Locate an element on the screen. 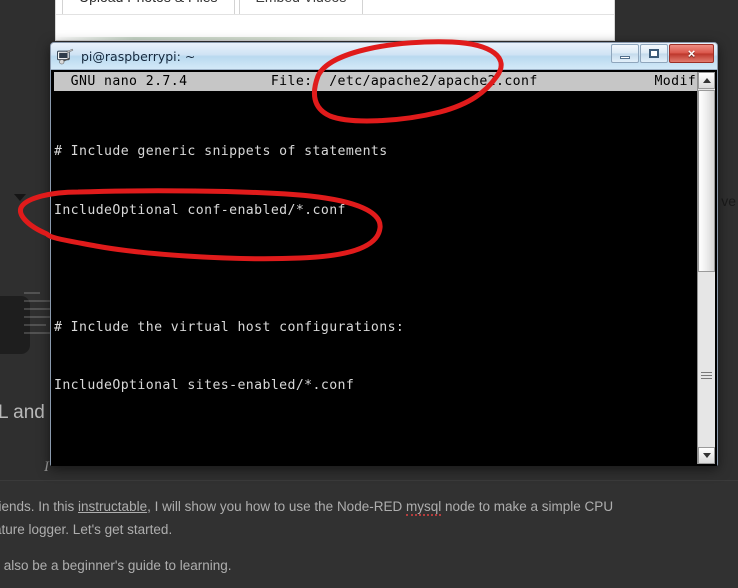 The width and height of the screenshot is (738, 588). close-button: × is located at coordinates (691, 53).